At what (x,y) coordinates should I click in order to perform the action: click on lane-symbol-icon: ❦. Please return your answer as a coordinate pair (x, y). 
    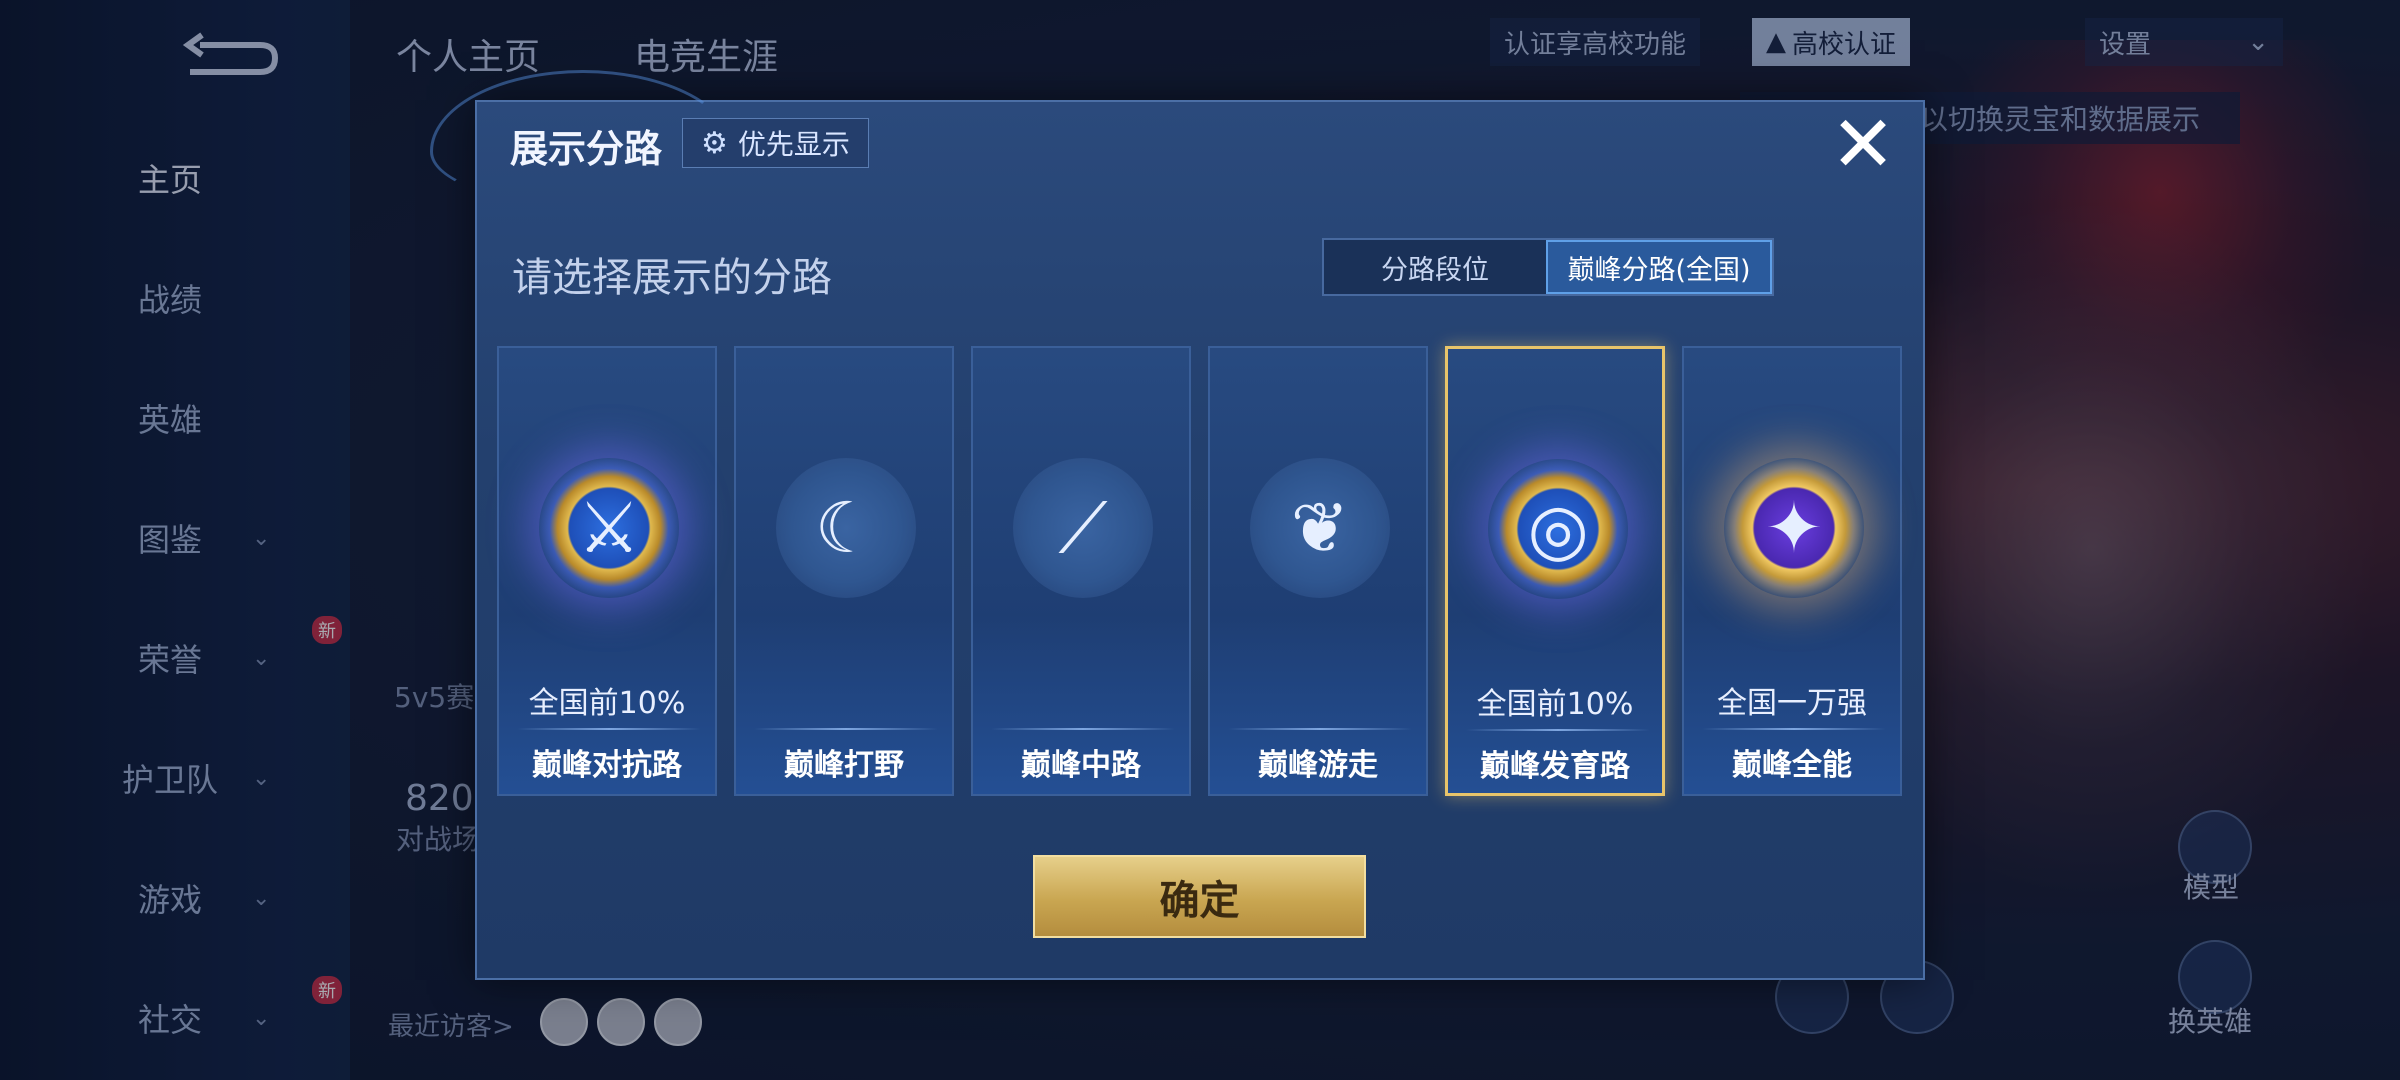
    Looking at the image, I should click on (1320, 528).